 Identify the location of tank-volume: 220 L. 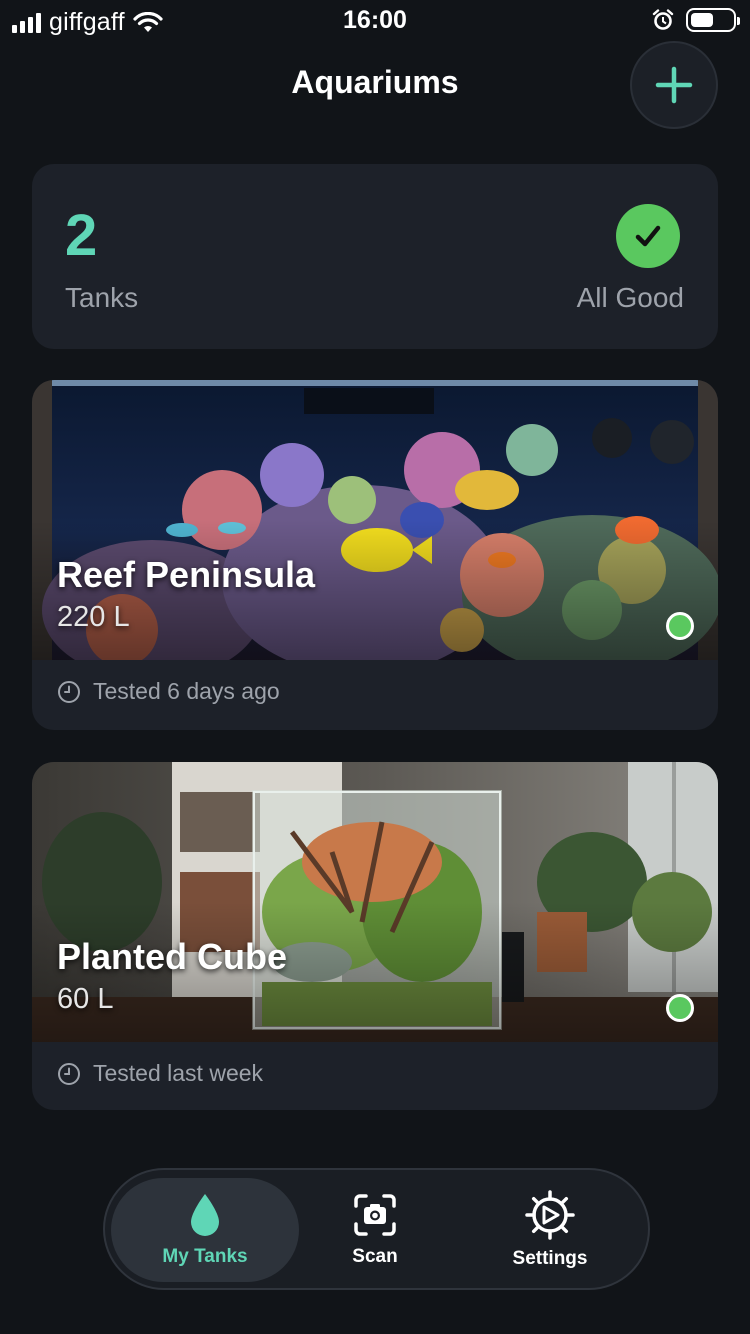
(93, 617).